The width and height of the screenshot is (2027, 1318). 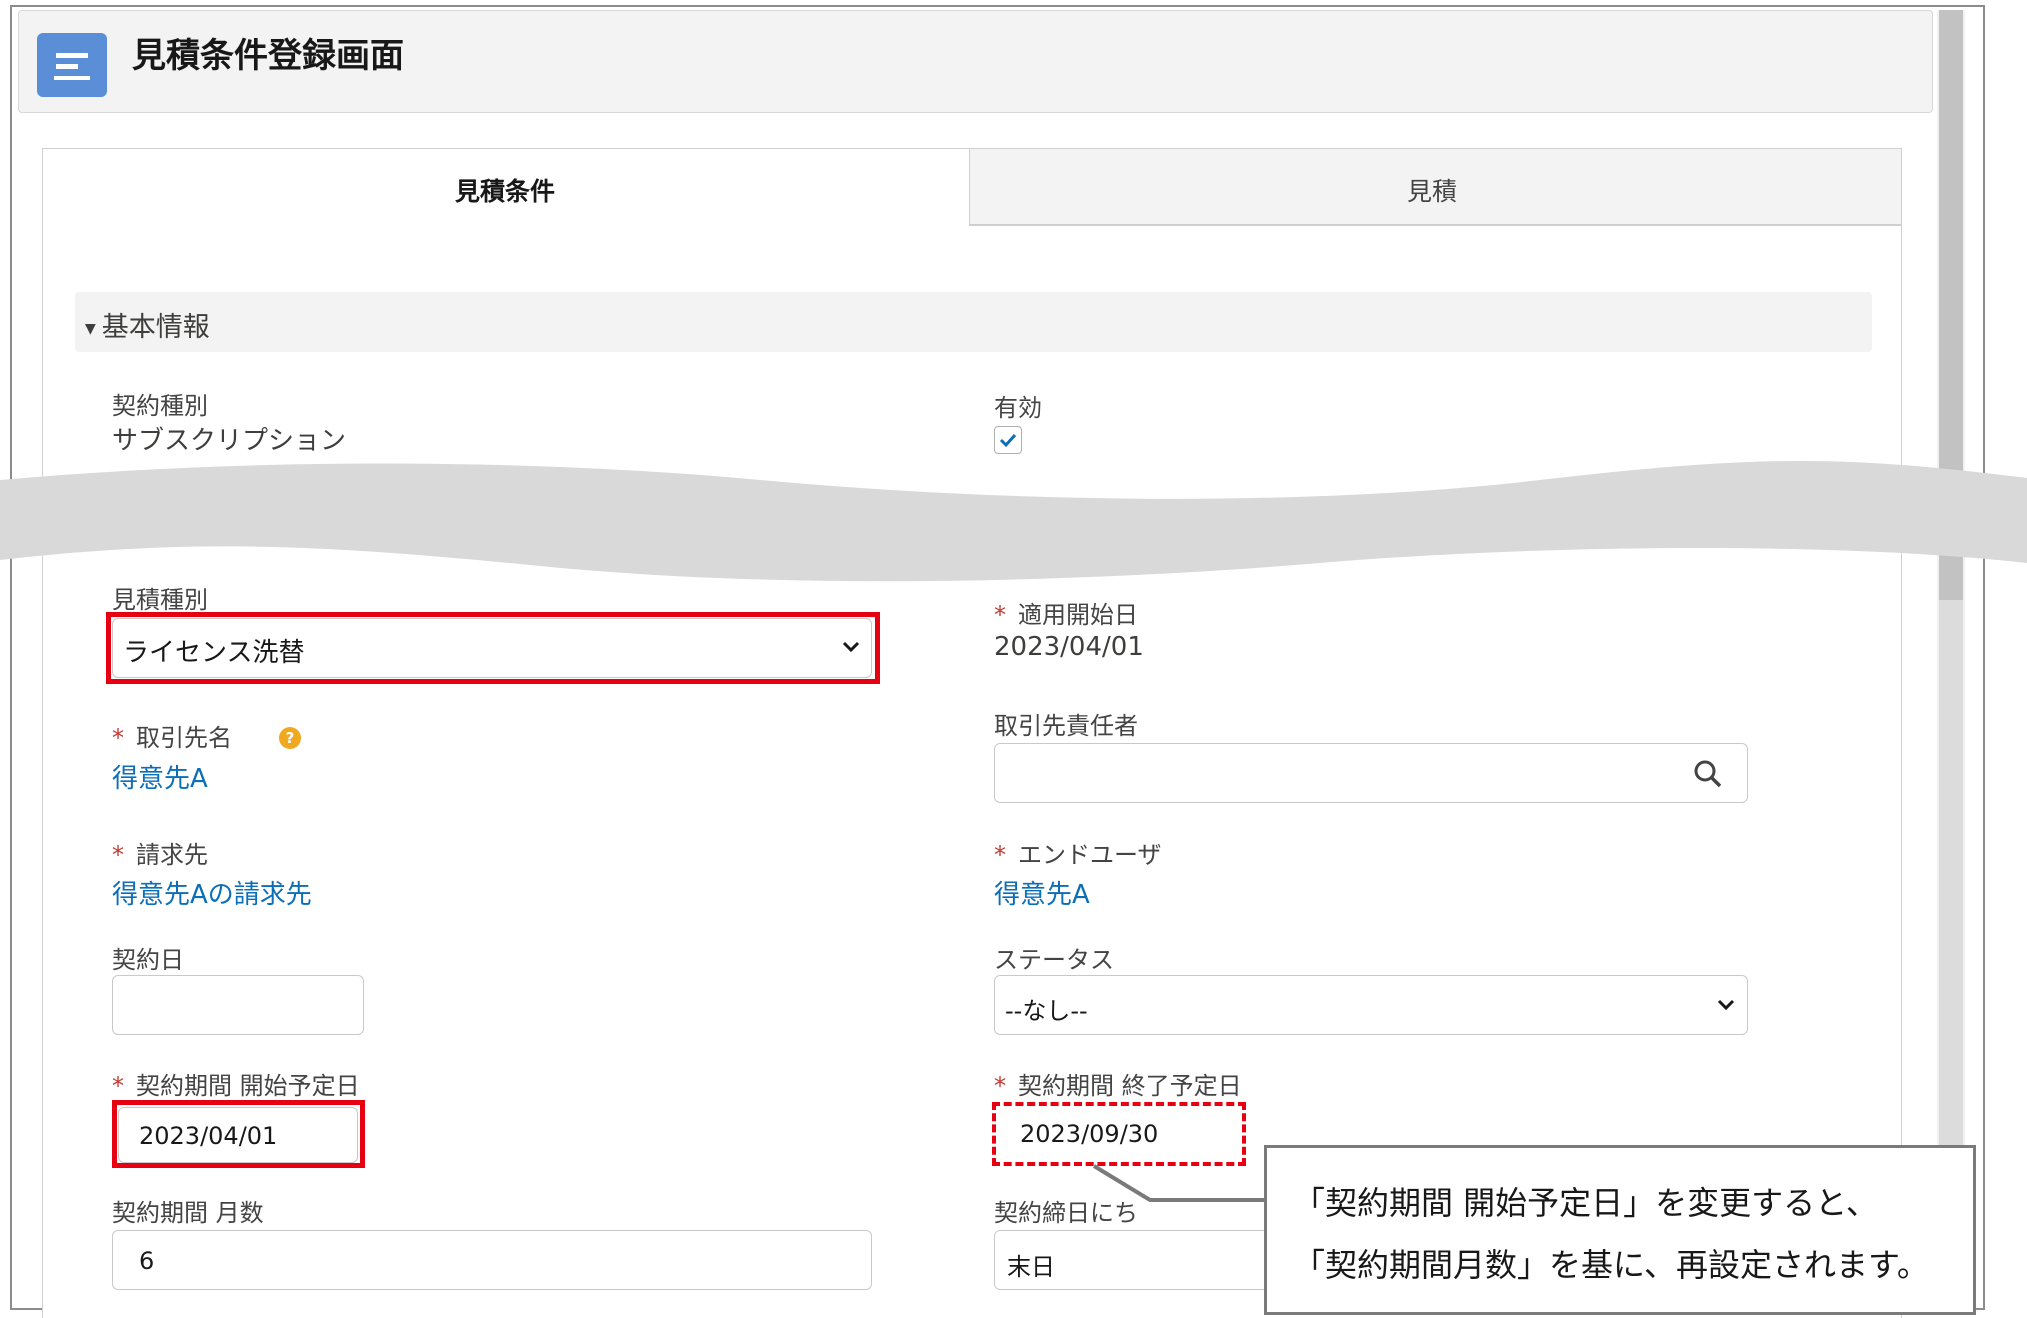 I want to click on contract-type-value: サブスクリプション, so click(x=229, y=441).